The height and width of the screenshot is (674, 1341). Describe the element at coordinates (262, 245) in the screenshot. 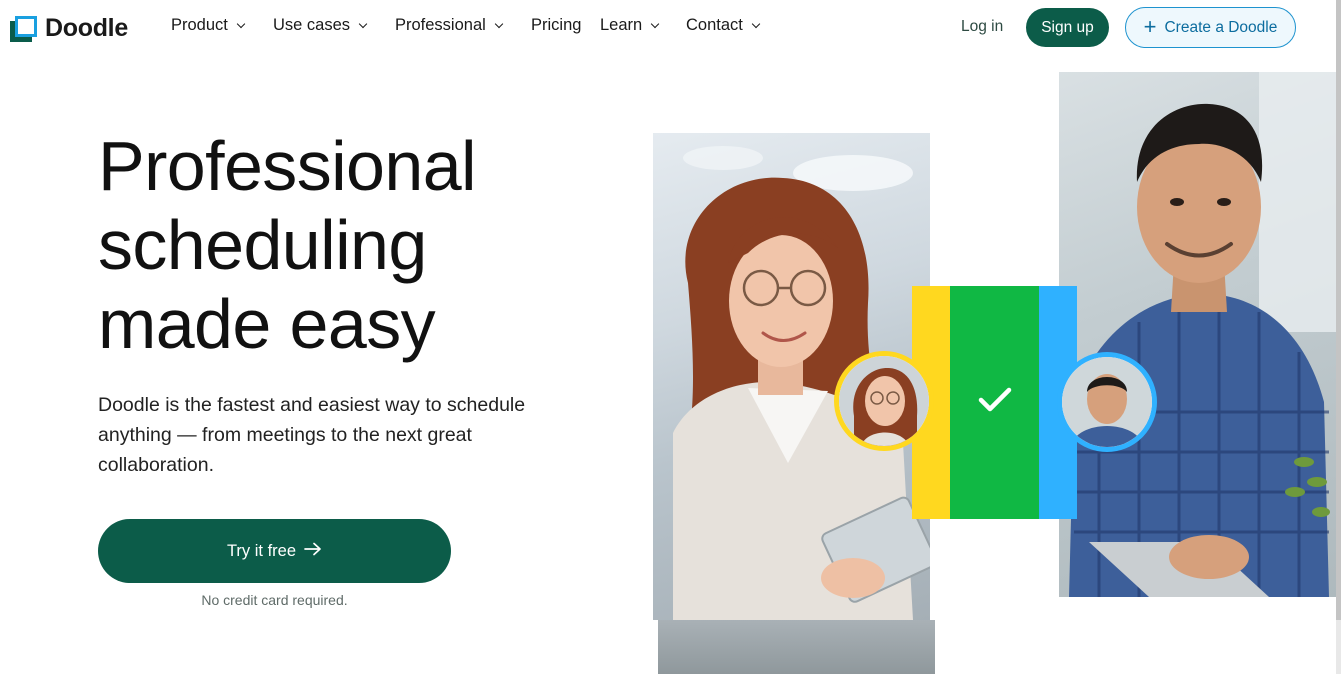

I see `hero-title-line: scheduling` at that location.